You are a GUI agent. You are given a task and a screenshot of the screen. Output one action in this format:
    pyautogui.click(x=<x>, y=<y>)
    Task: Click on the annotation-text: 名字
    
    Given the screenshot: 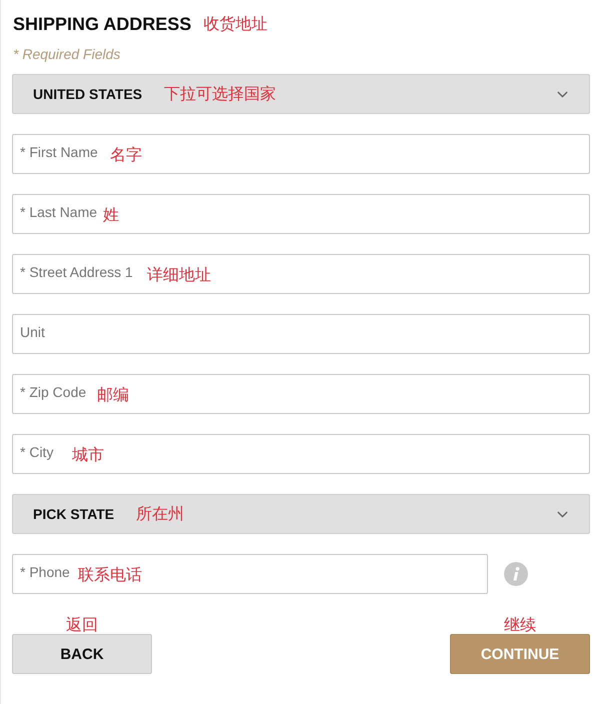 What is the action you would take?
    pyautogui.click(x=126, y=155)
    